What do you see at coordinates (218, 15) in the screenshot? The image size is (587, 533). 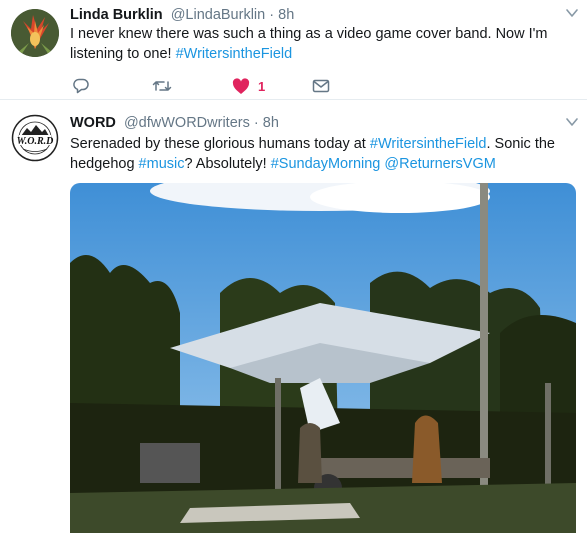 I see `user-handle: @LindaBurklin` at bounding box center [218, 15].